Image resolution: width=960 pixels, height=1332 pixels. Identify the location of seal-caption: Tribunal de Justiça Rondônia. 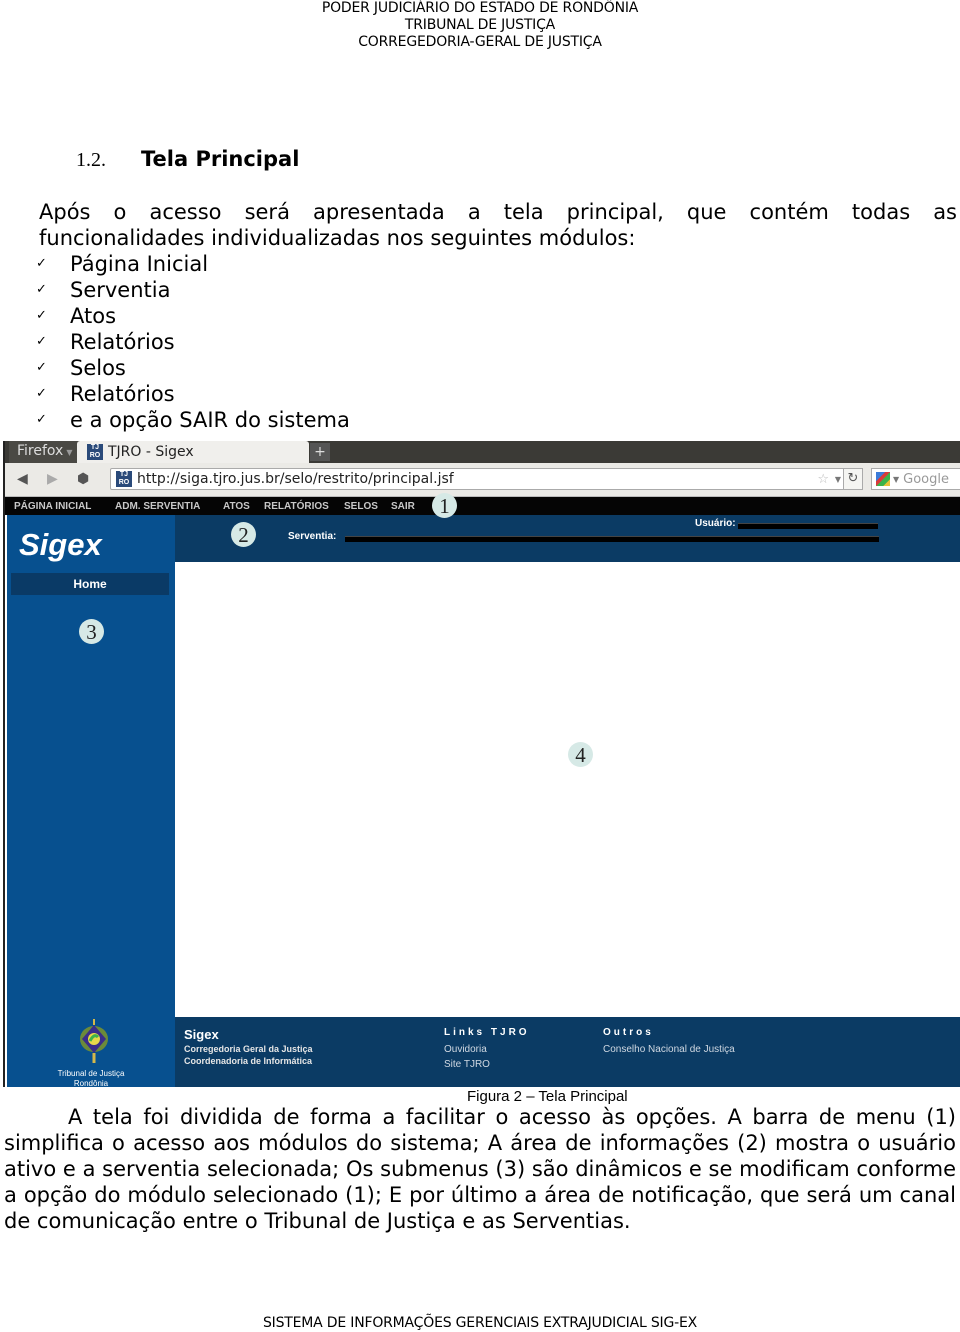
(91, 1078).